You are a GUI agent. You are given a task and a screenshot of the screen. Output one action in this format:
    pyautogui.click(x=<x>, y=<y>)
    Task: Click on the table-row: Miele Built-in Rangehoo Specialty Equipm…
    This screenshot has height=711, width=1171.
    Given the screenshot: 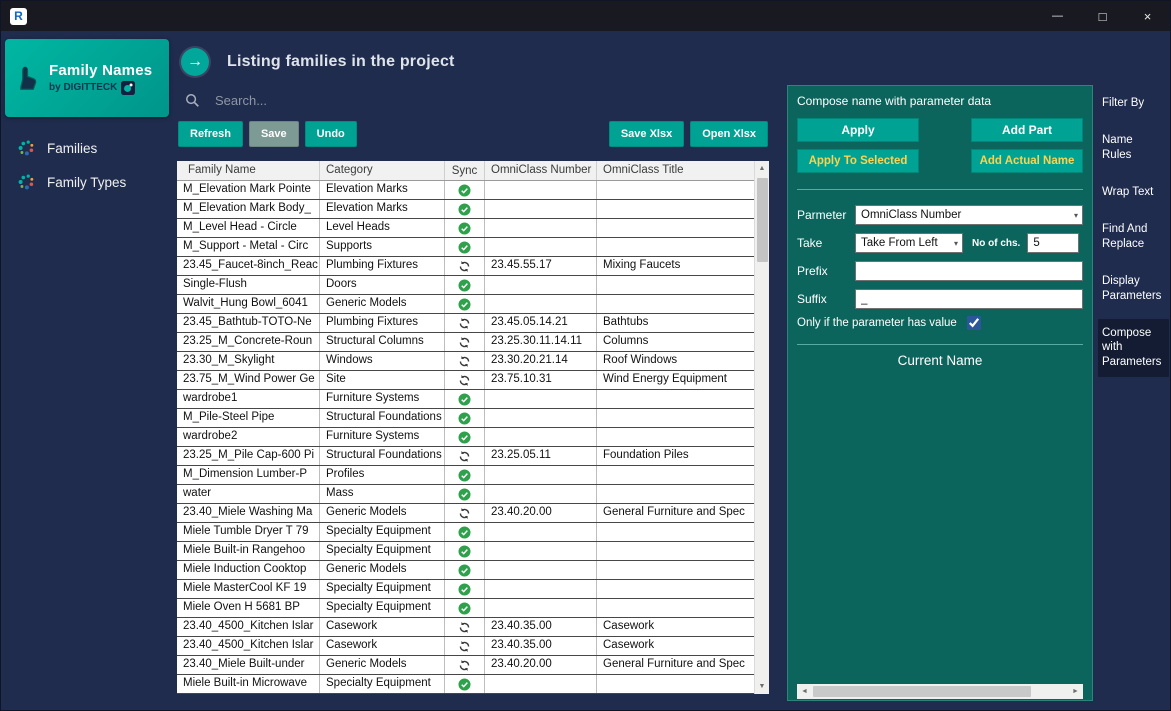 What is the action you would take?
    pyautogui.click(x=465, y=551)
    